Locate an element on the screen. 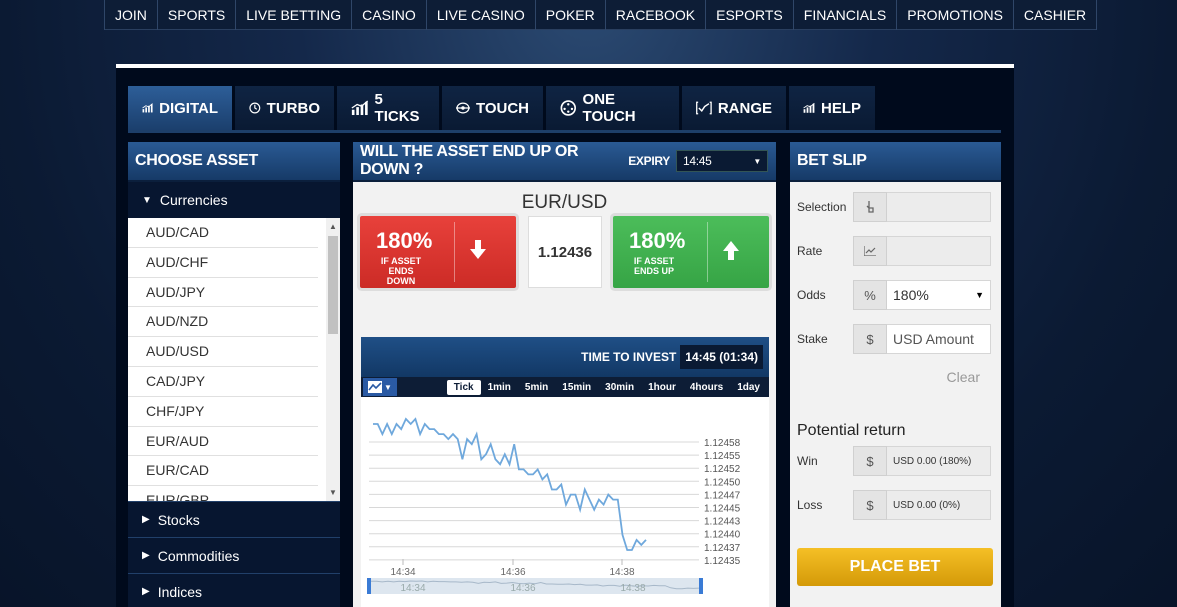  time-to-invest-value: 14:45 (01:34) is located at coordinates (721, 357).